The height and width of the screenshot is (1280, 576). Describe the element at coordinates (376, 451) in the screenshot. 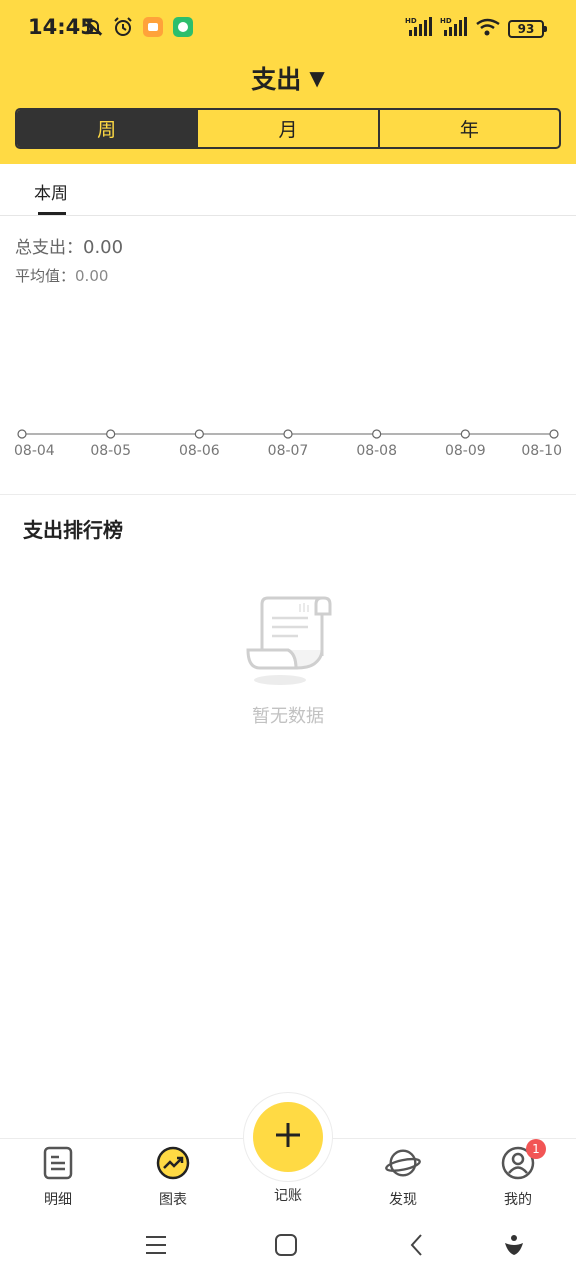

I see `x-tick-label: 08-08` at that location.